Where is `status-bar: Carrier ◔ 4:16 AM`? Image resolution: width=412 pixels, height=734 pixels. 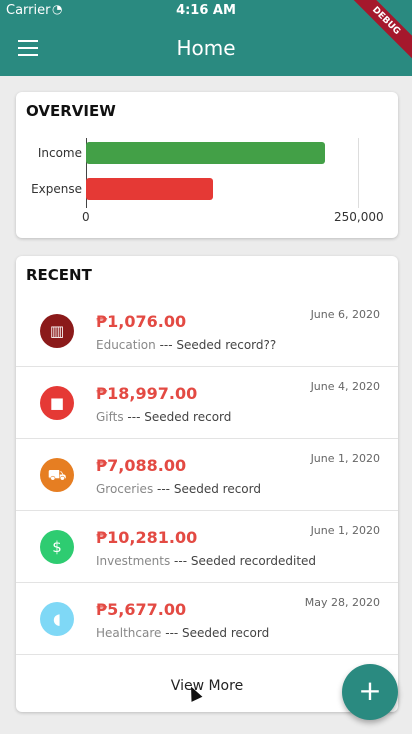 status-bar: Carrier ◔ 4:16 AM is located at coordinates (206, 11).